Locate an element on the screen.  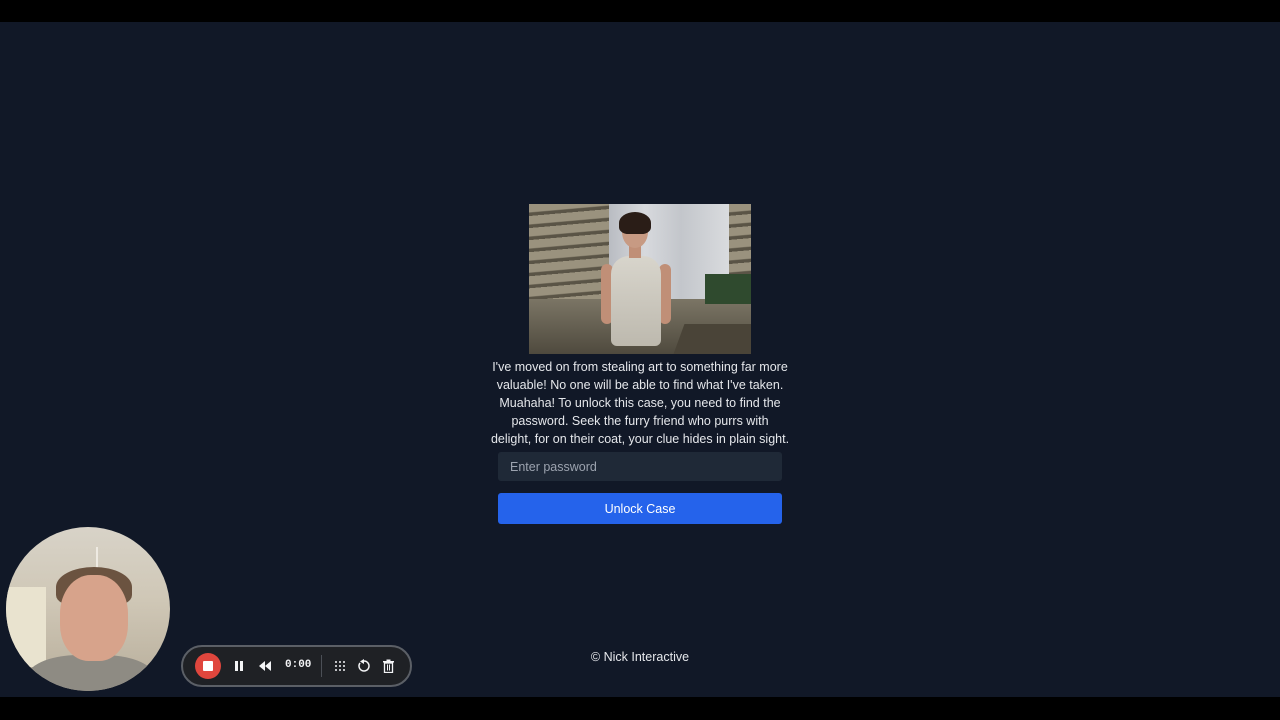
trash-icon is located at coordinates (388, 666).